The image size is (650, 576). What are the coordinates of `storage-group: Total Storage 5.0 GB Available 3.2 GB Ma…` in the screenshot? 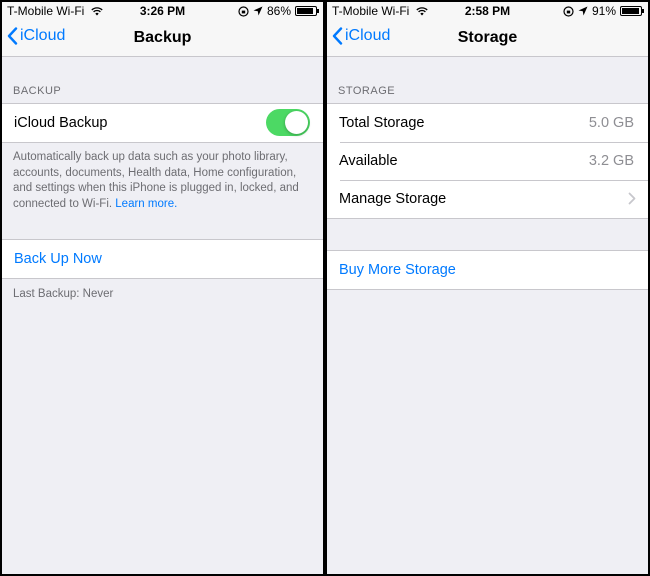 It's located at (487, 161).